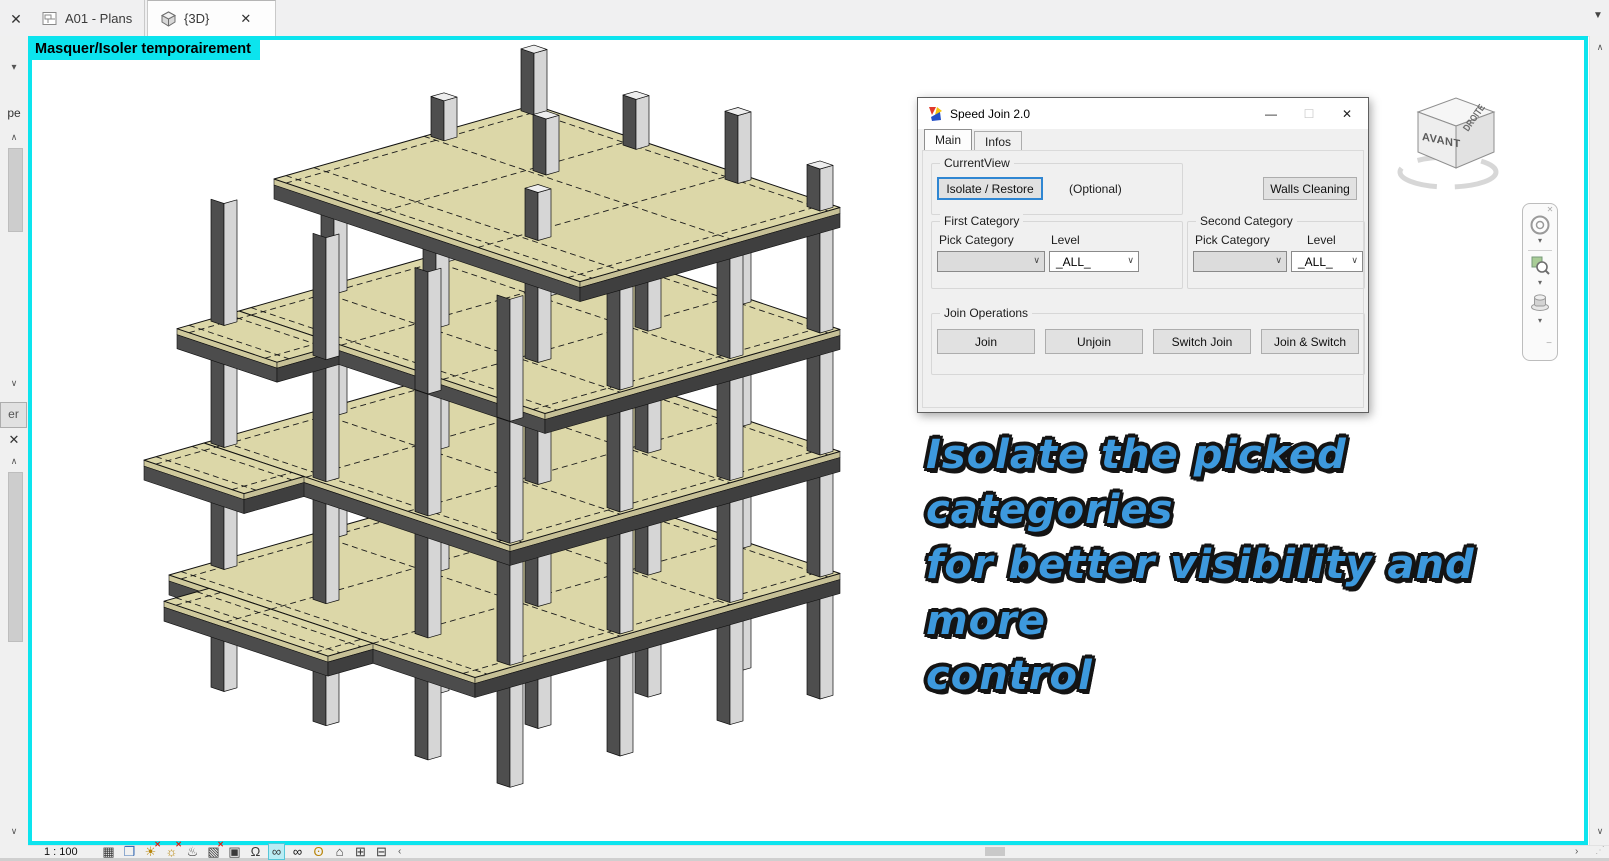 The image size is (1609, 861). Describe the element at coordinates (1271, 113) in the screenshot. I see `minimize-icon: —` at that location.